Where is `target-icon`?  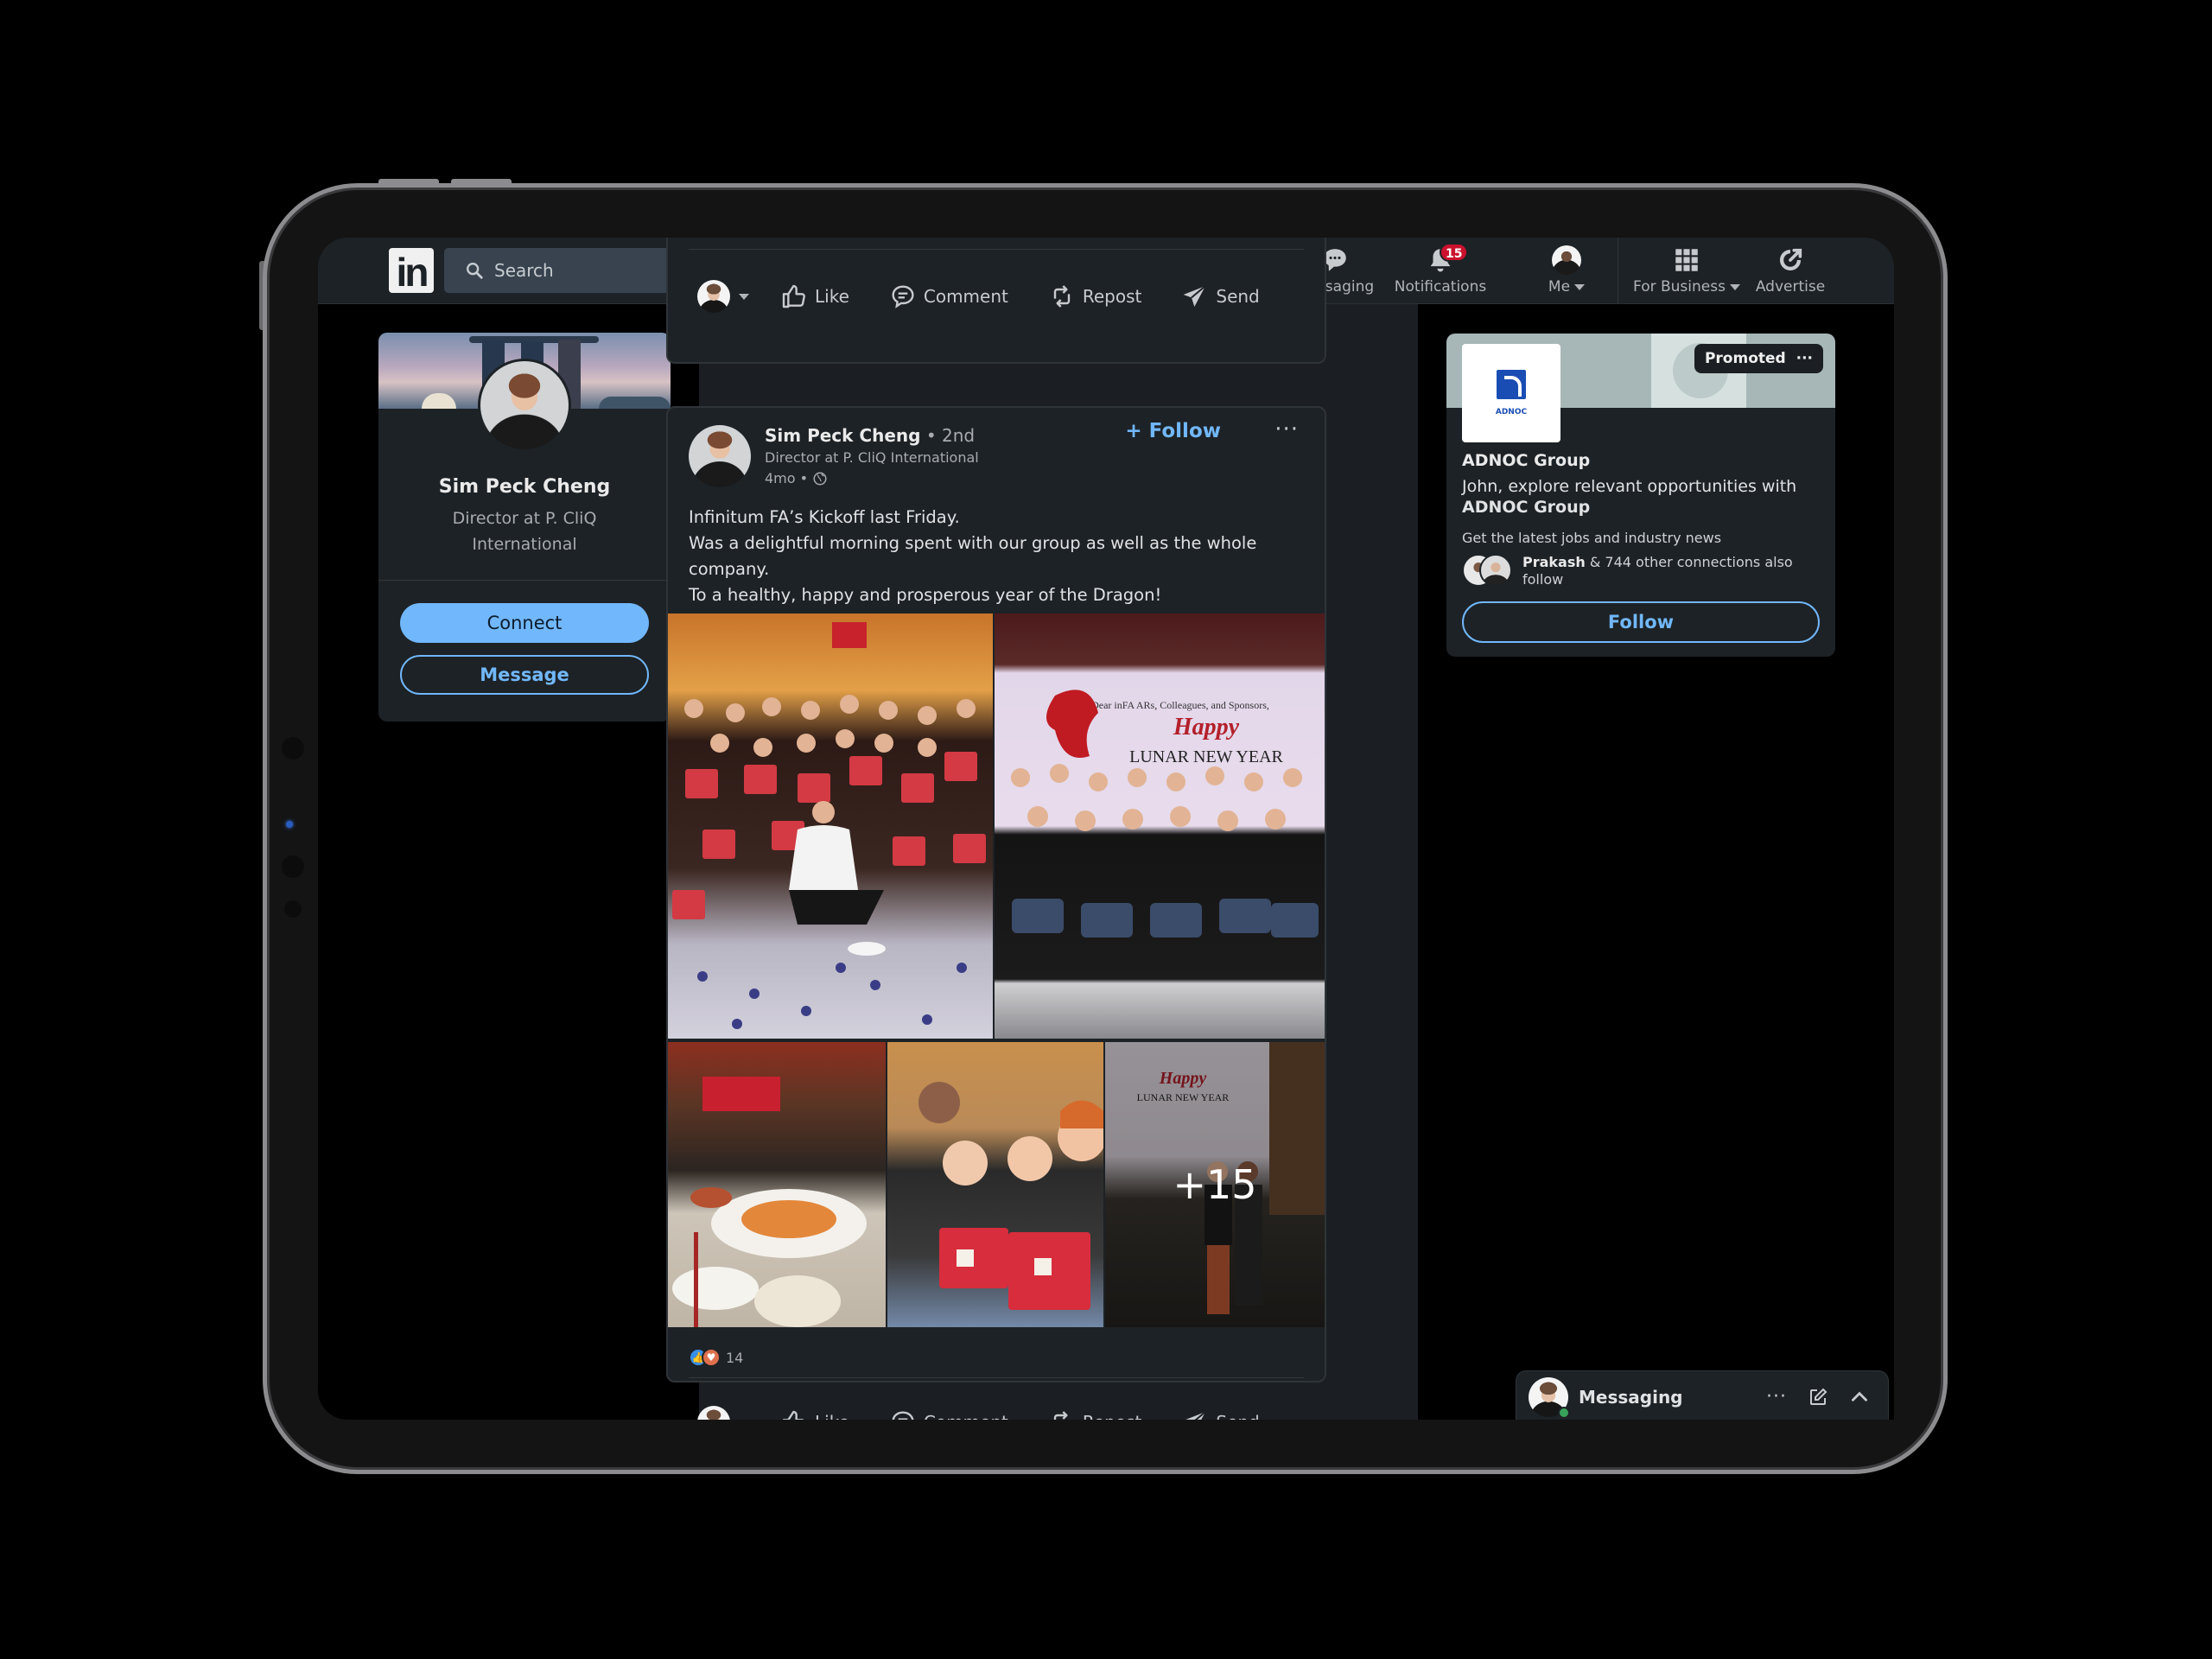
target-icon is located at coordinates (1790, 259).